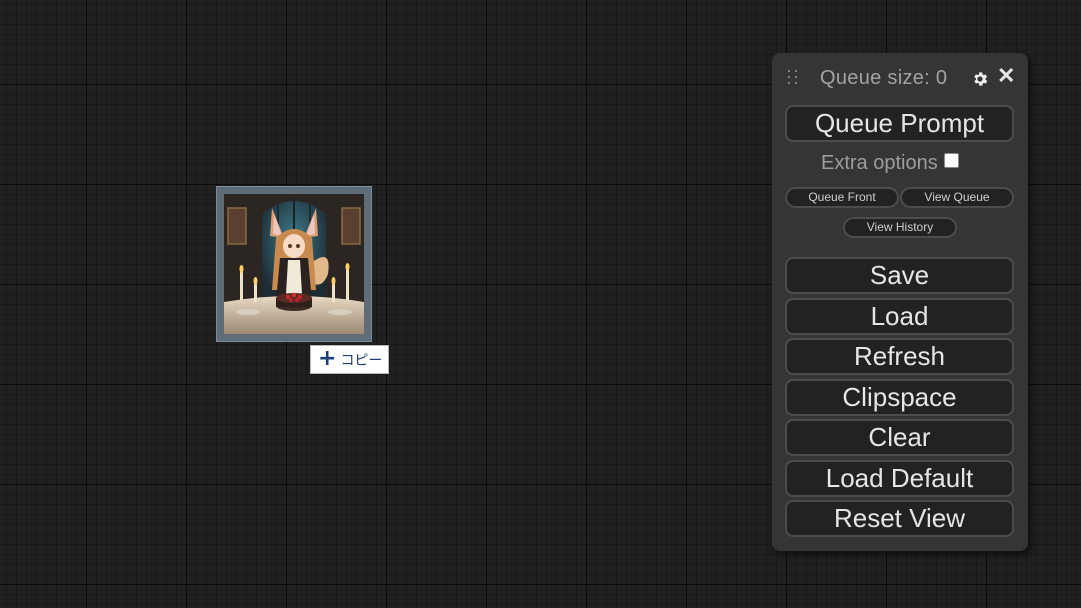  Describe the element at coordinates (899, 437) in the screenshot. I see `clear-button: Clear` at that location.